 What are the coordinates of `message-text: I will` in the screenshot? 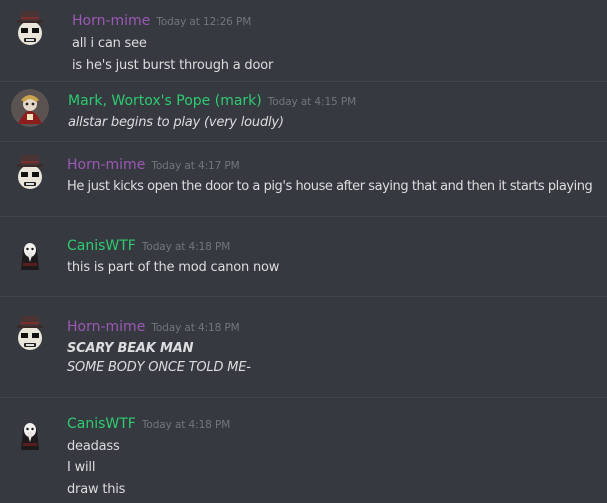 It's located at (81, 467).